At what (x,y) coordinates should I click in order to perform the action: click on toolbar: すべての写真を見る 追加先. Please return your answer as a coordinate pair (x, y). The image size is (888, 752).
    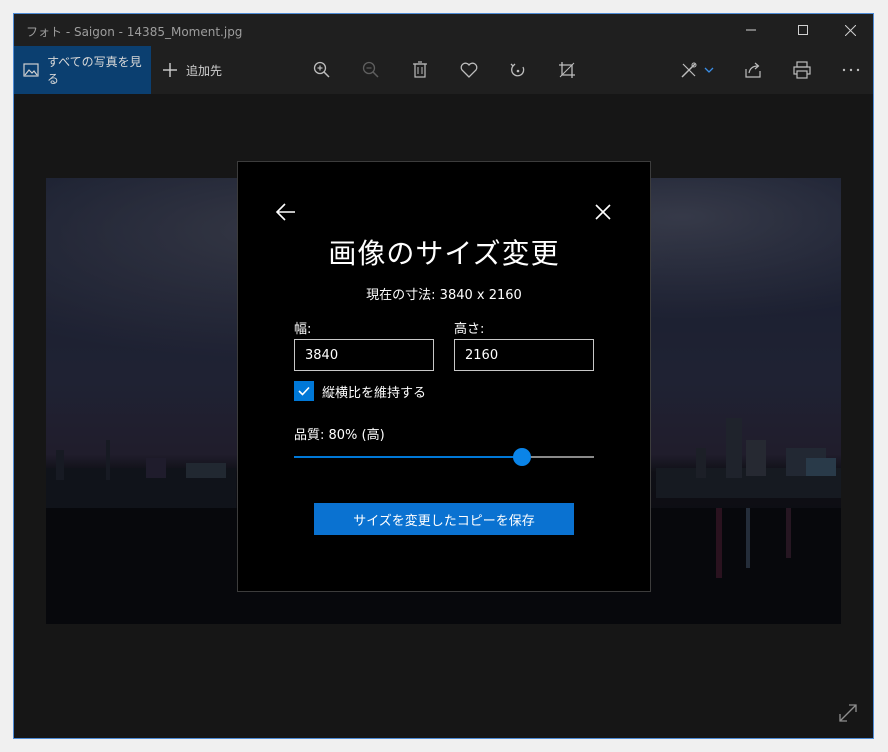
    Looking at the image, I should click on (443, 70).